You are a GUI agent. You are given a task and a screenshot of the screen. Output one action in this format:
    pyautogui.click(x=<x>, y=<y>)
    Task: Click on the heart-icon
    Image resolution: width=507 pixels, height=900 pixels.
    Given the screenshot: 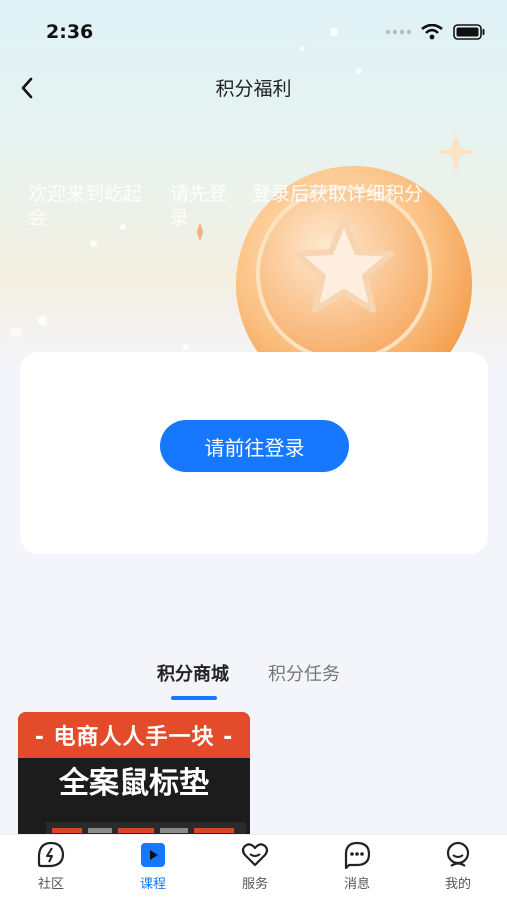 What is the action you would take?
    pyautogui.click(x=255, y=855)
    